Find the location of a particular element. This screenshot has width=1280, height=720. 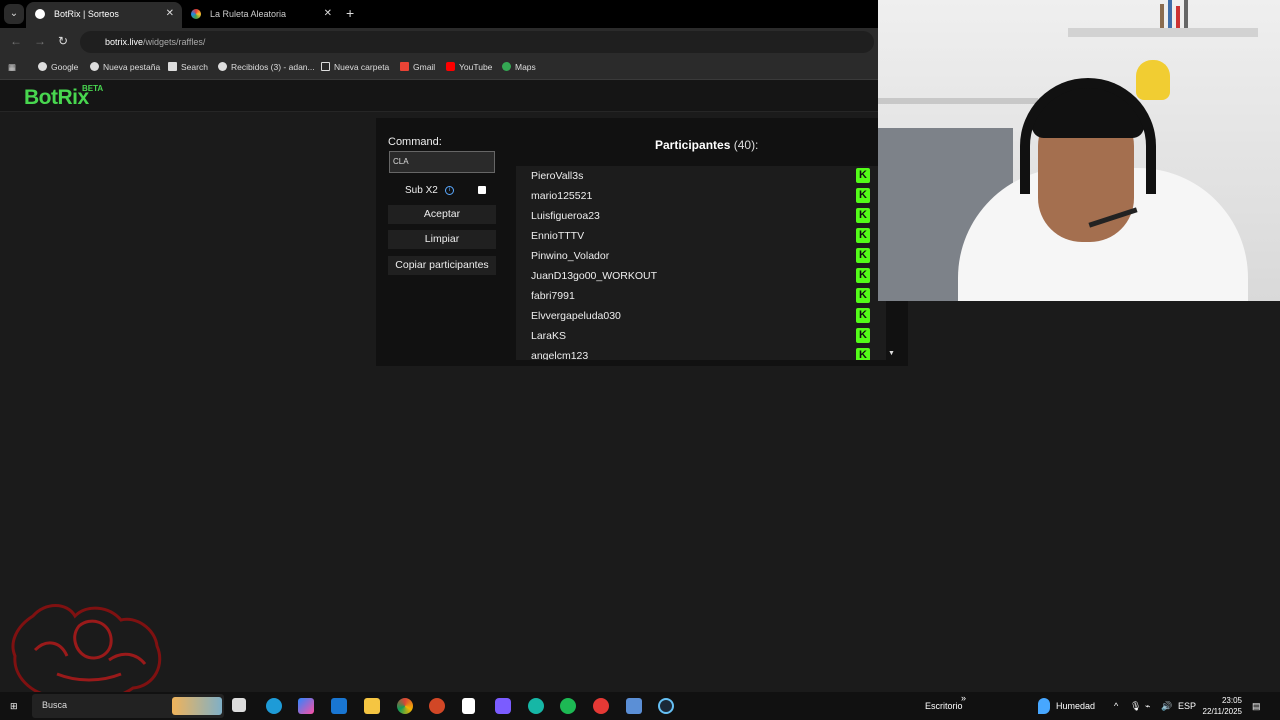

forward-icon: → is located at coordinates (40, 41).